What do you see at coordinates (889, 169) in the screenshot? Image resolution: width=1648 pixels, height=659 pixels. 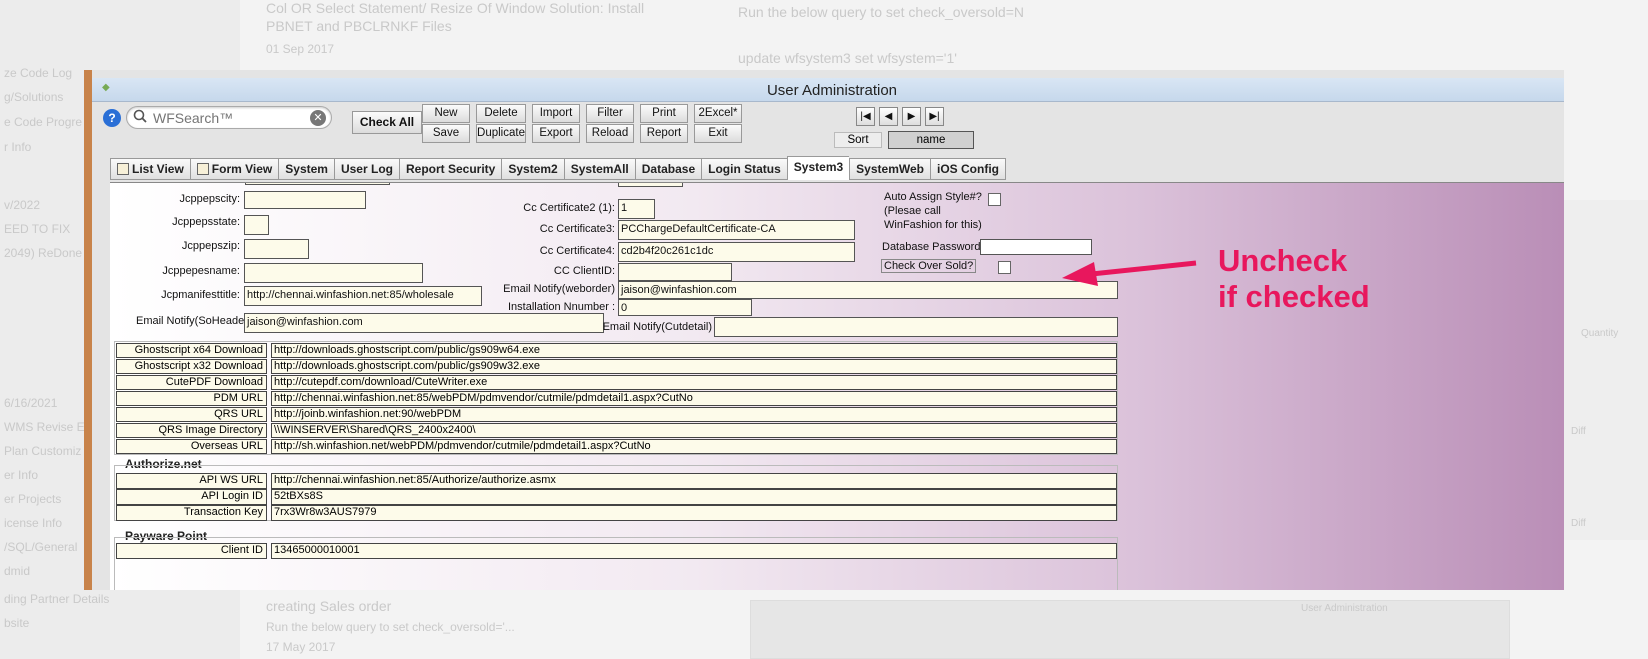 I see `tab-systemweb: SystemWeb` at bounding box center [889, 169].